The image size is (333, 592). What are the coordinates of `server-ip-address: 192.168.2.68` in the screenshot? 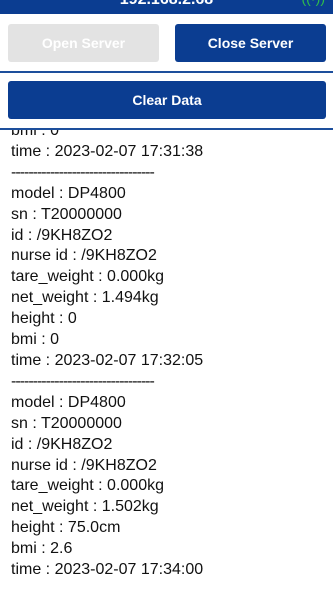 It's located at (166, 4).